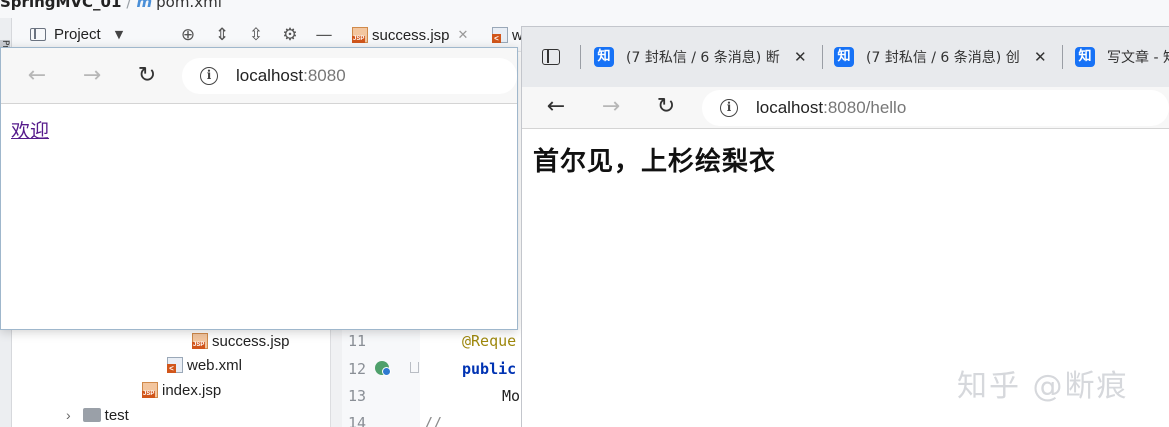  What do you see at coordinates (324, 35) in the screenshot?
I see `minimize-icon: —` at bounding box center [324, 35].